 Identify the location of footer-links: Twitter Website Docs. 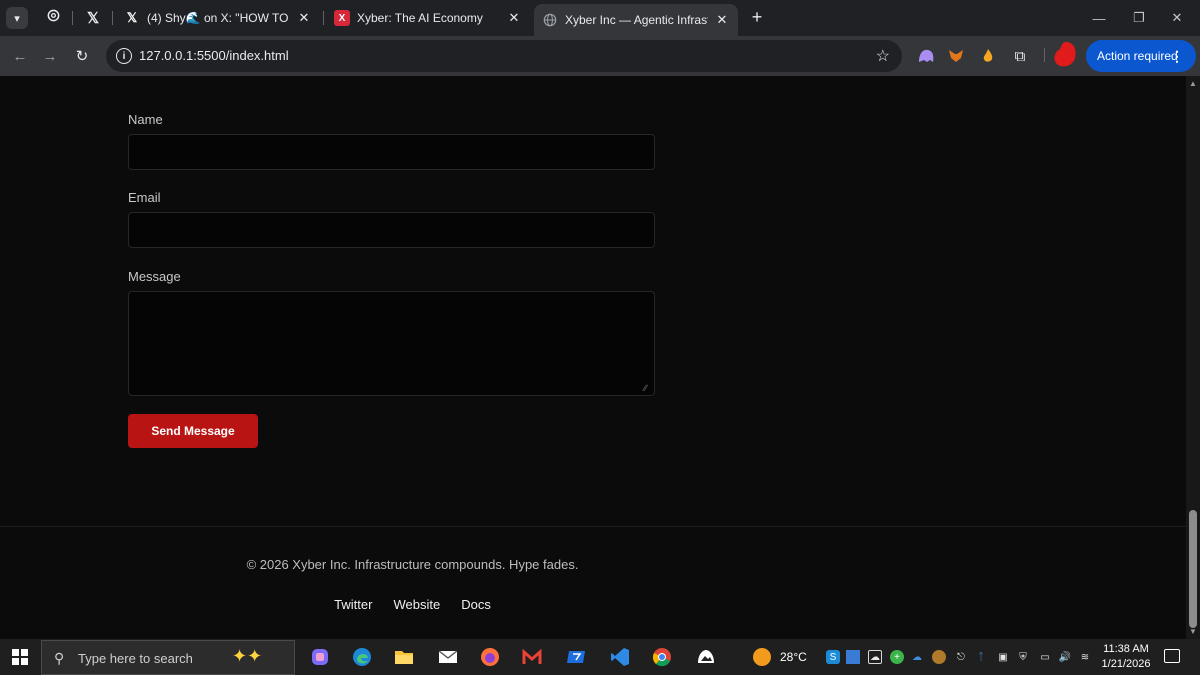
(412, 604).